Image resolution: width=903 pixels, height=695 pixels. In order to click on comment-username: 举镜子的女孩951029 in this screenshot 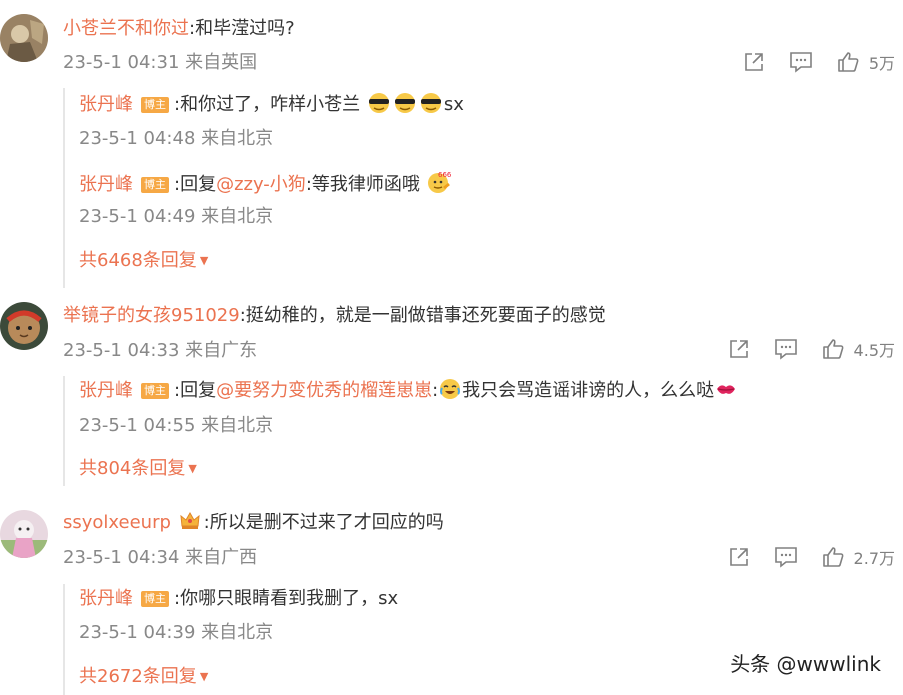, I will do `click(151, 315)`.